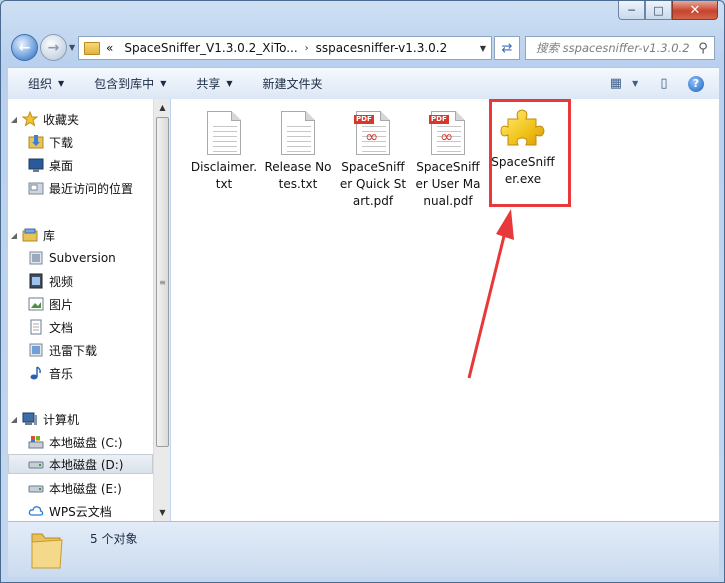 This screenshot has width=725, height=583. I want to click on help-button: ?, so click(696, 84).